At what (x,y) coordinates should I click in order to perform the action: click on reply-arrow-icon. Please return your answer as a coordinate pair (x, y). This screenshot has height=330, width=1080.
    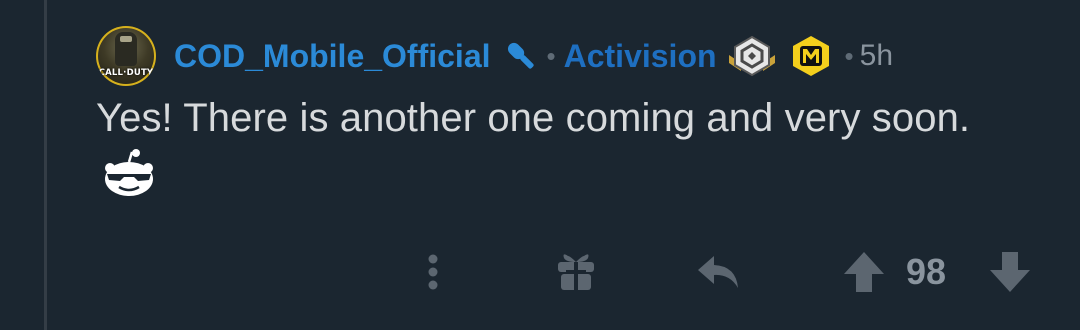
    Looking at the image, I should click on (719, 272).